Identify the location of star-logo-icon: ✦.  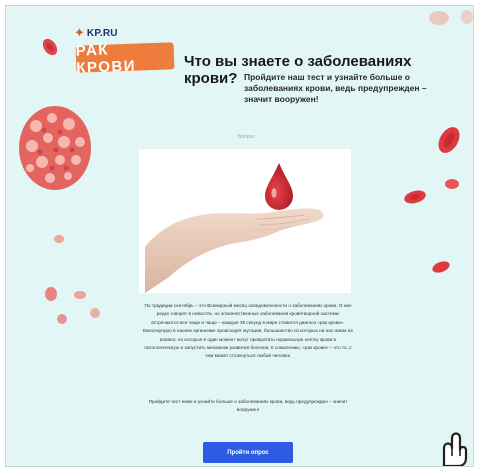
(79, 32).